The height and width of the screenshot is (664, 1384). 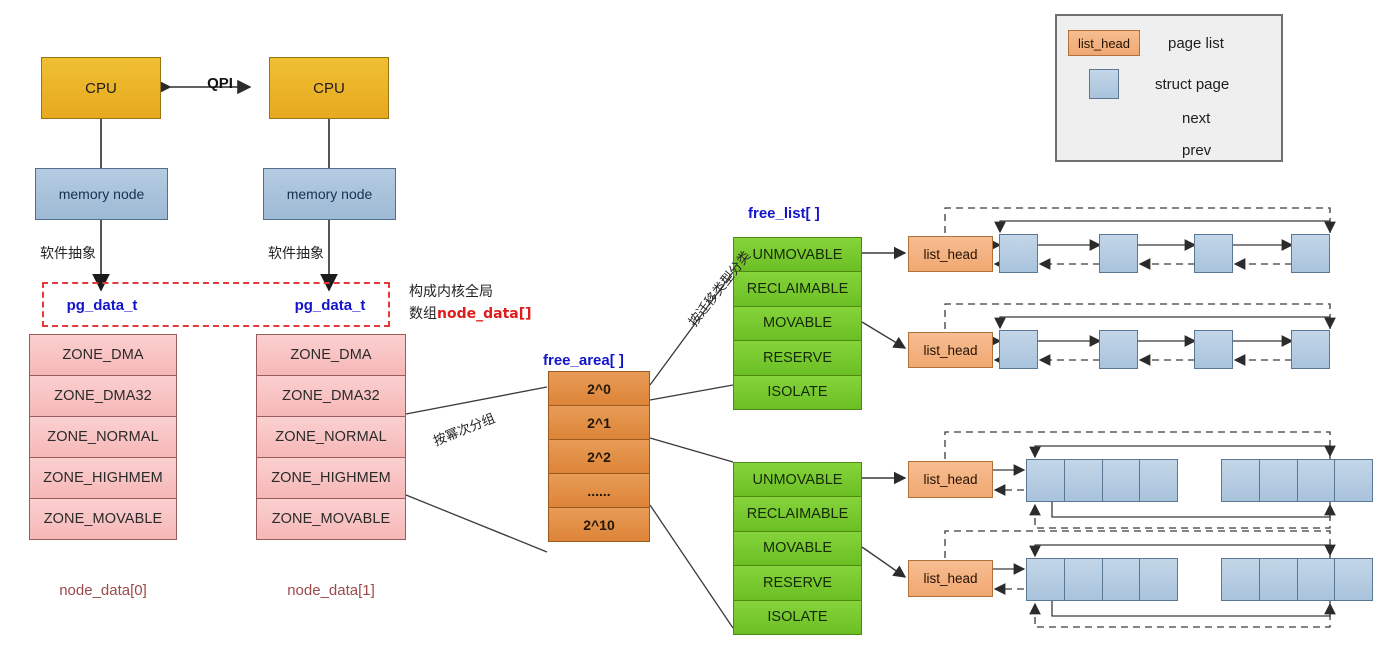 I want to click on node-data-array-name: node_data[], so click(x=484, y=314).